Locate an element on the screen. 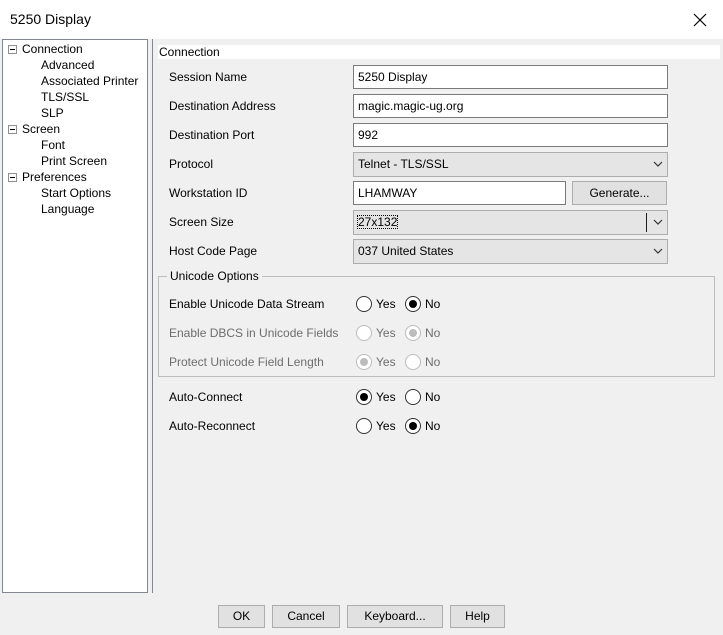  unicode-data-stream-no-label: No is located at coordinates (432, 304).